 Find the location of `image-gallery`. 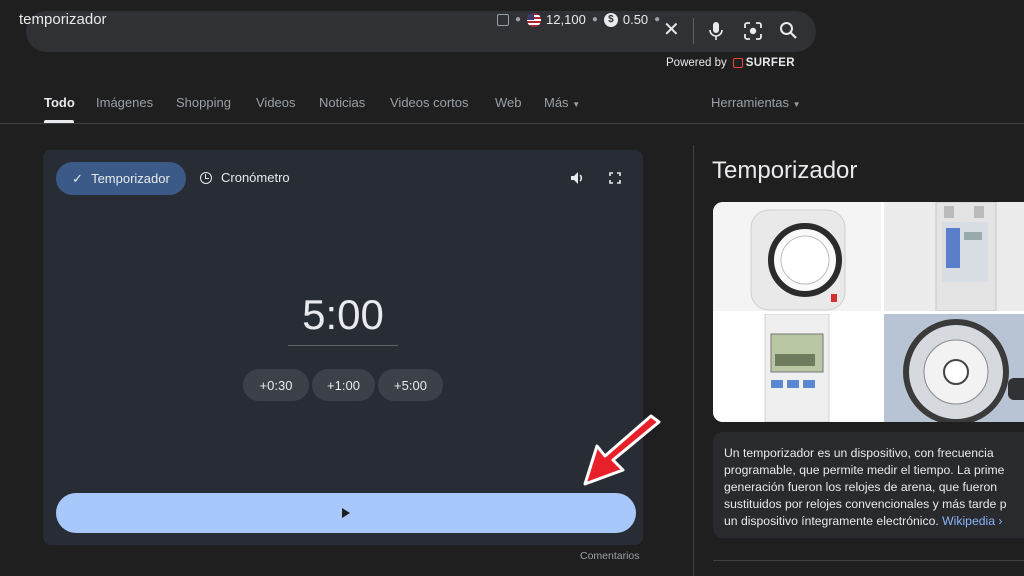

image-gallery is located at coordinates (868, 312).